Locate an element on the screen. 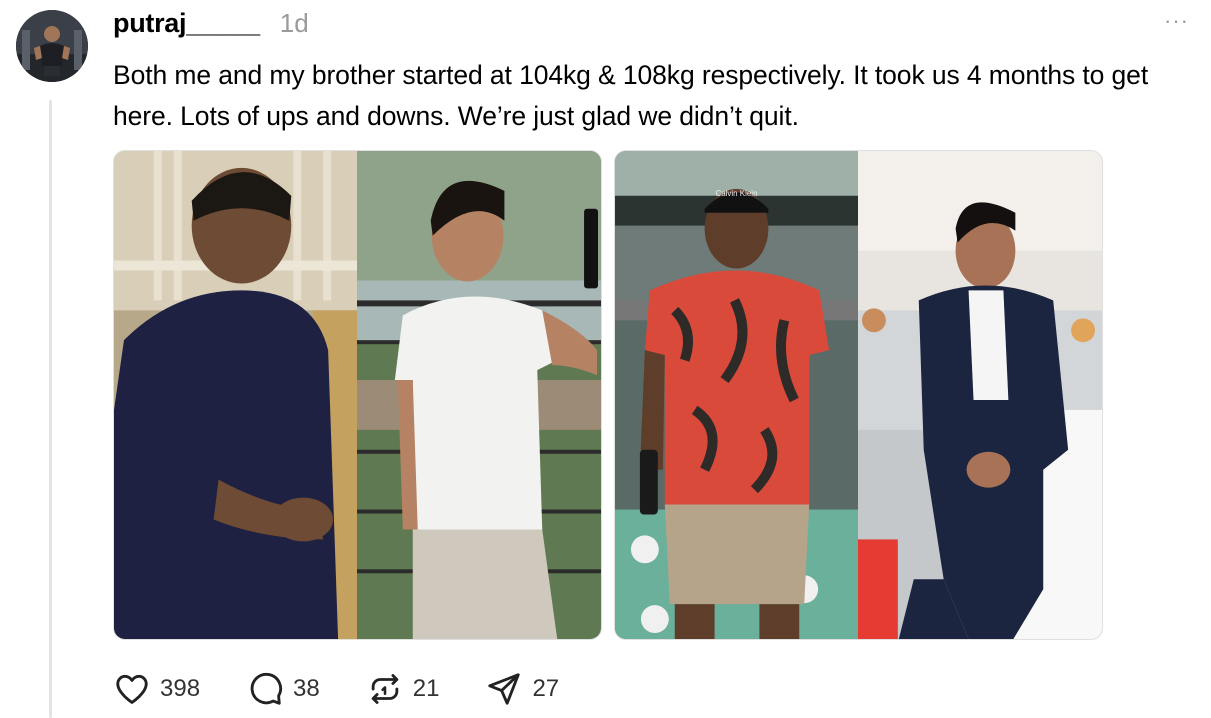 Image resolution: width=1211 pixels, height=718 pixels. action-bar: 398 38 21 27 is located at coordinates (359, 689).